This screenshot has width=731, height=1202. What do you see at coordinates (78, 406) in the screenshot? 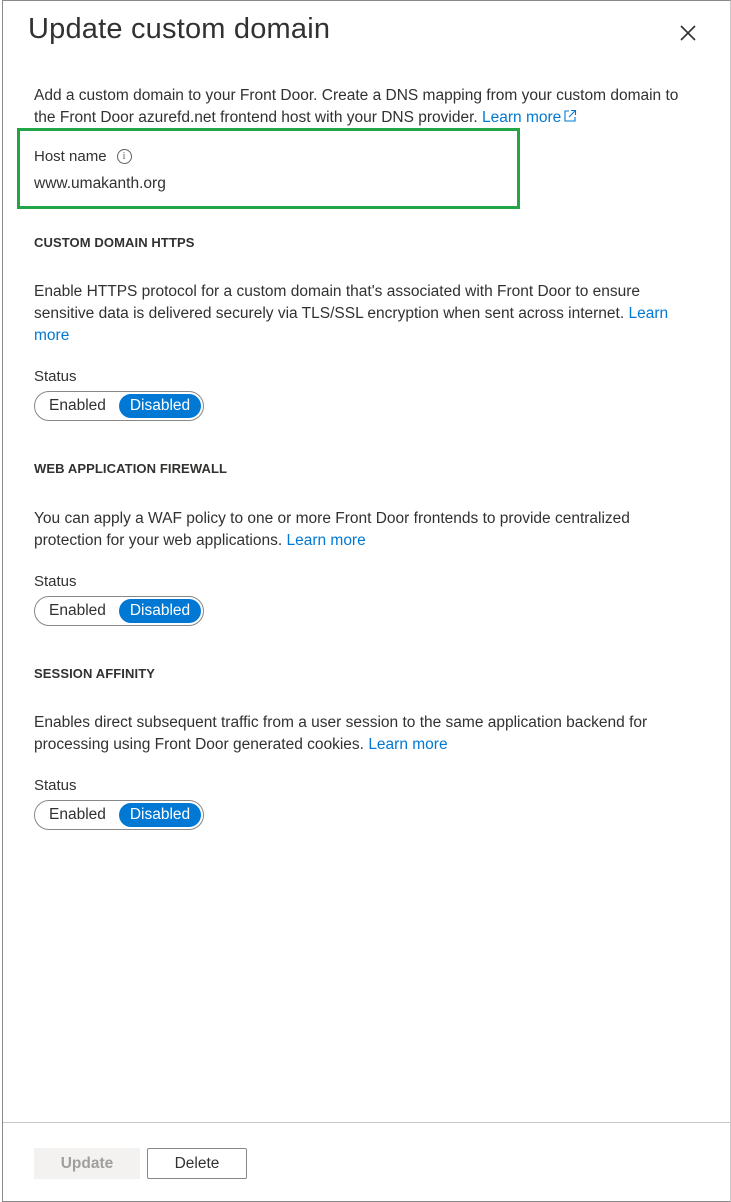
I see `https-enabled-option: Enabled` at bounding box center [78, 406].